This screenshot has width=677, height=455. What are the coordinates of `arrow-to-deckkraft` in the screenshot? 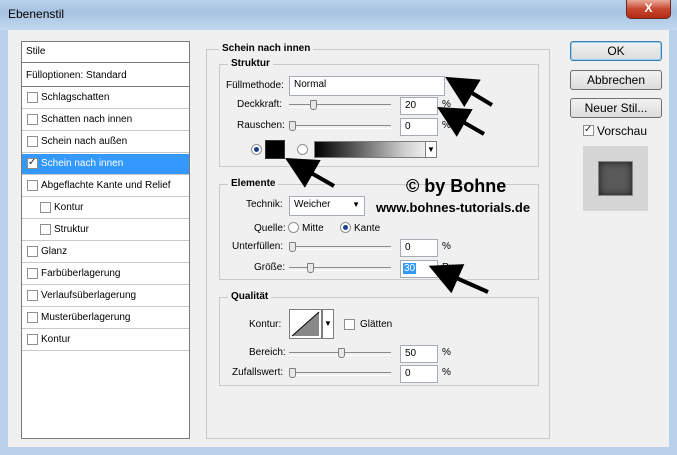 It's located at (461, 122).